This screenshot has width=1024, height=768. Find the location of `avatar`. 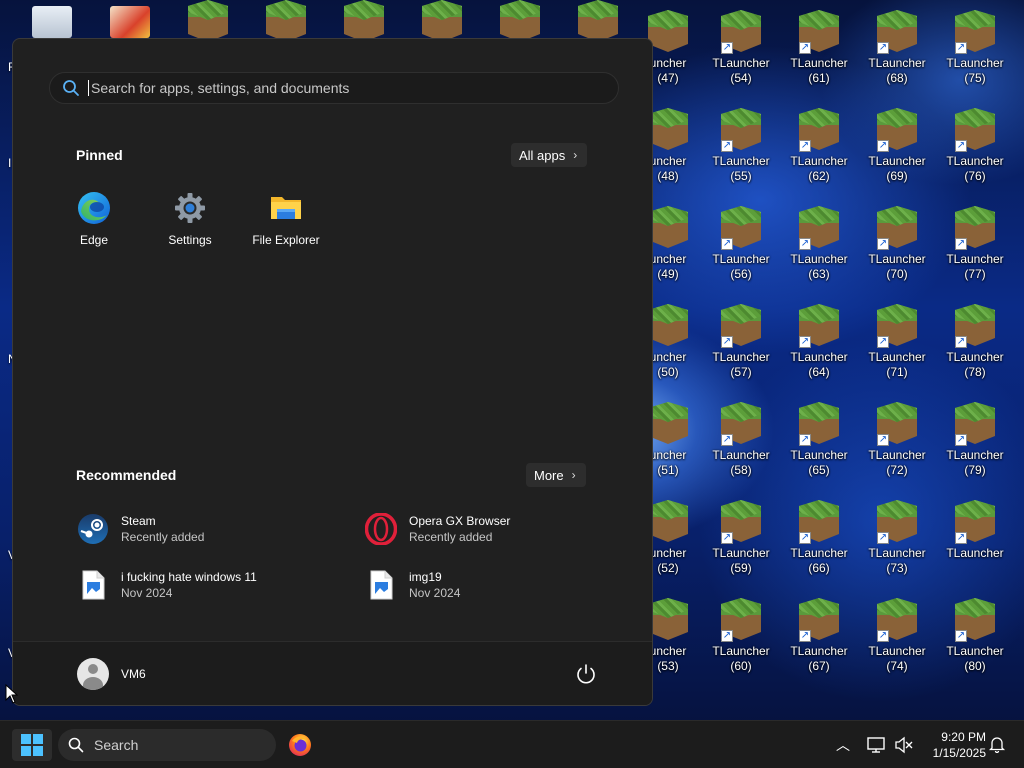

avatar is located at coordinates (93, 674).